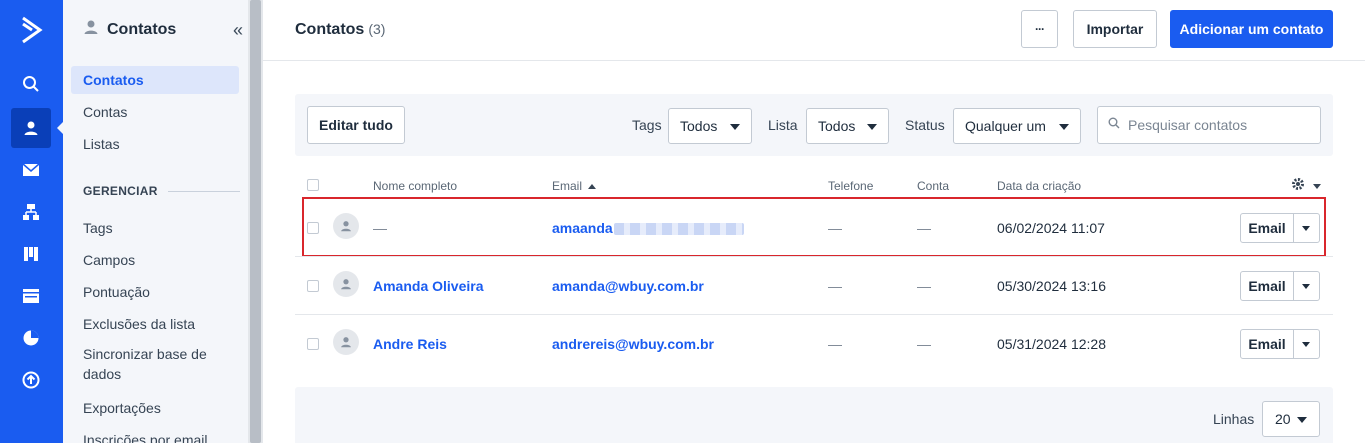 This screenshot has width=1365, height=443. Describe the element at coordinates (933, 186) in the screenshot. I see `column-header-account: Conta` at that location.